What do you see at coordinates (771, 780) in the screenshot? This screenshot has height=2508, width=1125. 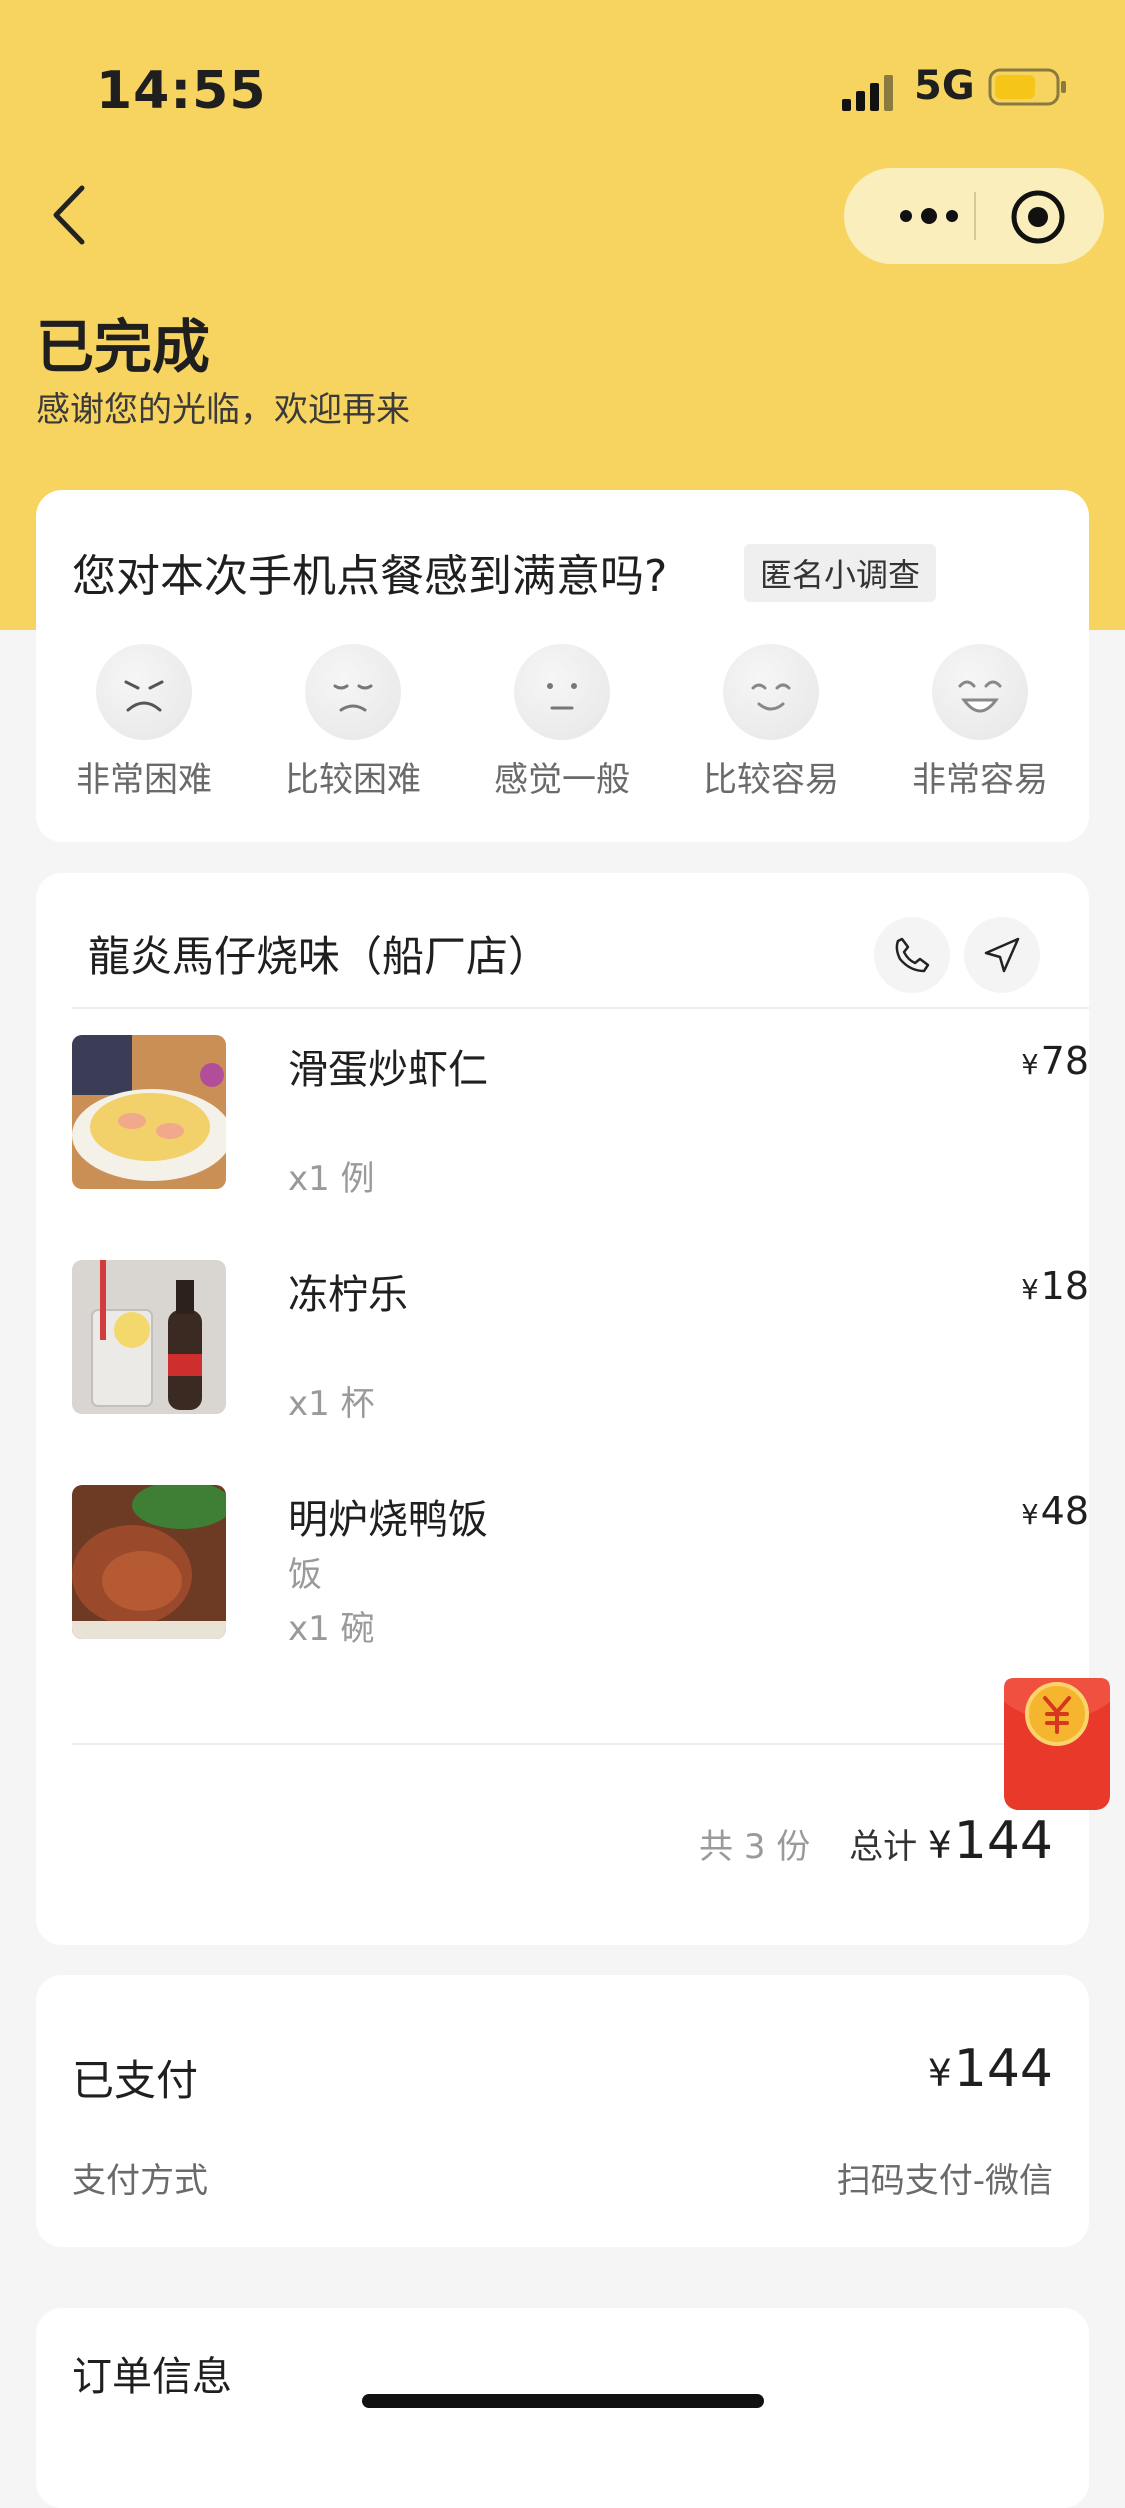 I see `rating-label: 比较容易` at bounding box center [771, 780].